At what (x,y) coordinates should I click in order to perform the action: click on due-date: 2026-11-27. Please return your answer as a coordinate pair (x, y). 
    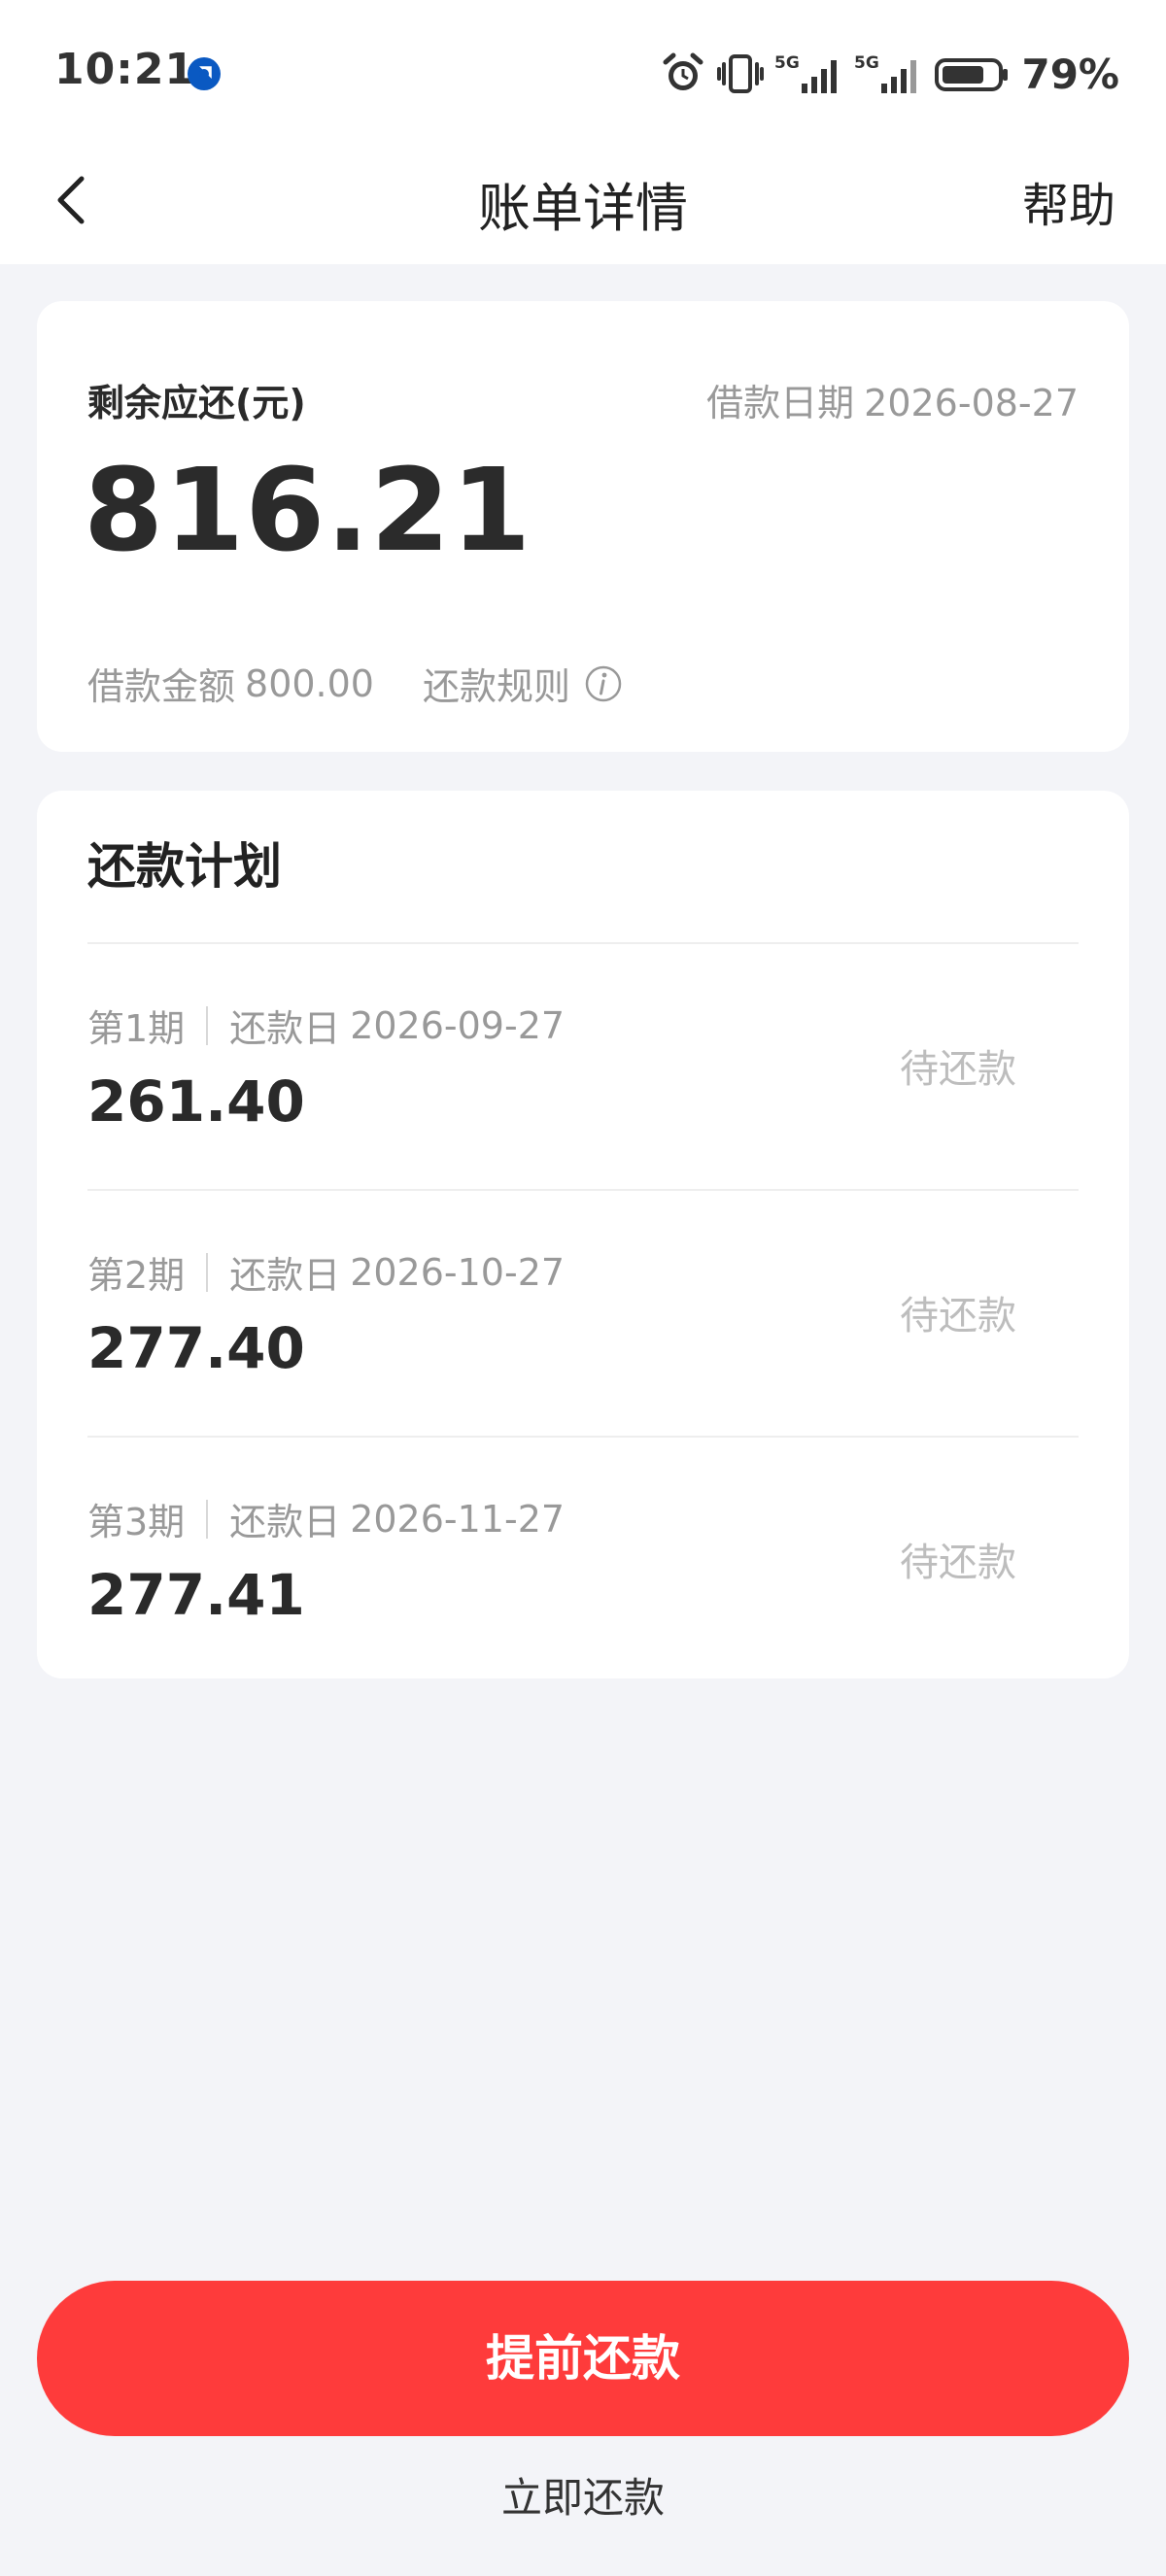
    Looking at the image, I should click on (458, 1519).